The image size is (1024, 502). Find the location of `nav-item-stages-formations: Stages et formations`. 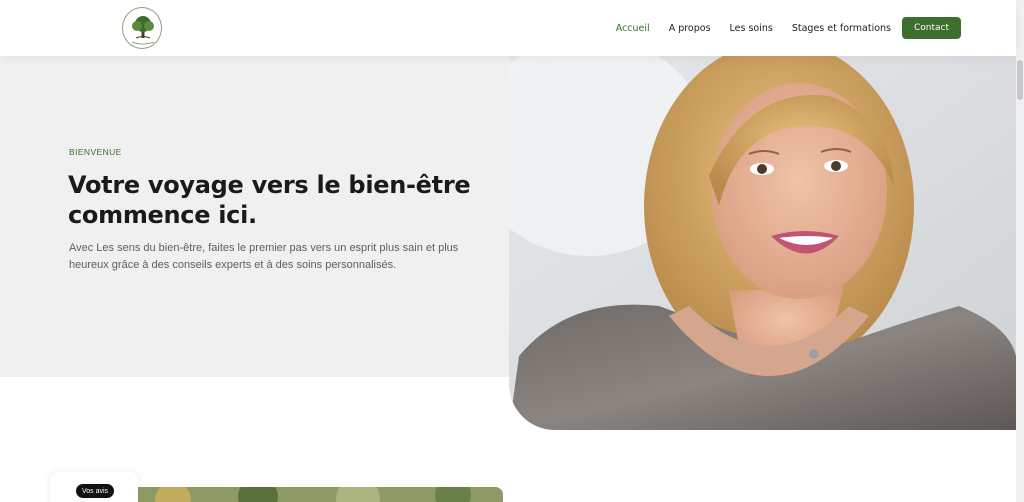

nav-item-stages-formations: Stages et formations is located at coordinates (841, 28).